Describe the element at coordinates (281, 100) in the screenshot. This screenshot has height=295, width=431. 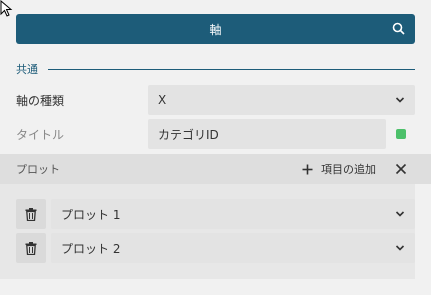
I see `axis-type-select: X` at that location.